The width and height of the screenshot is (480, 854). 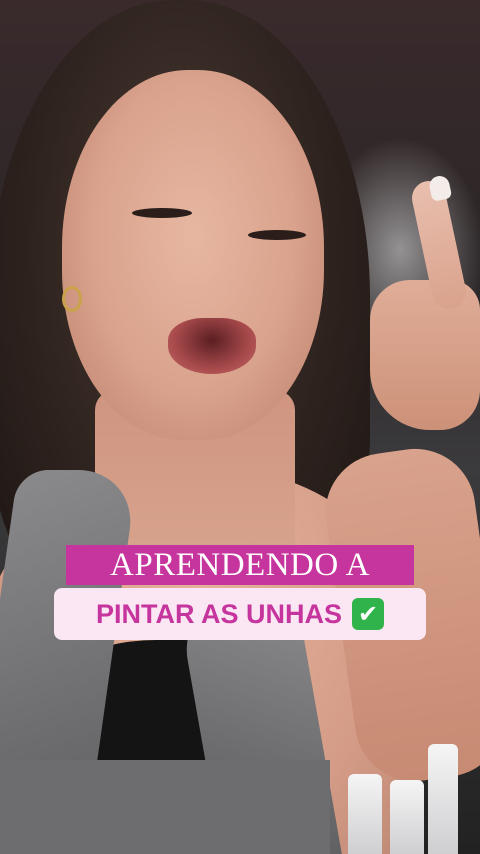 I want to click on nail-polish-bottles, so click(x=410, y=797).